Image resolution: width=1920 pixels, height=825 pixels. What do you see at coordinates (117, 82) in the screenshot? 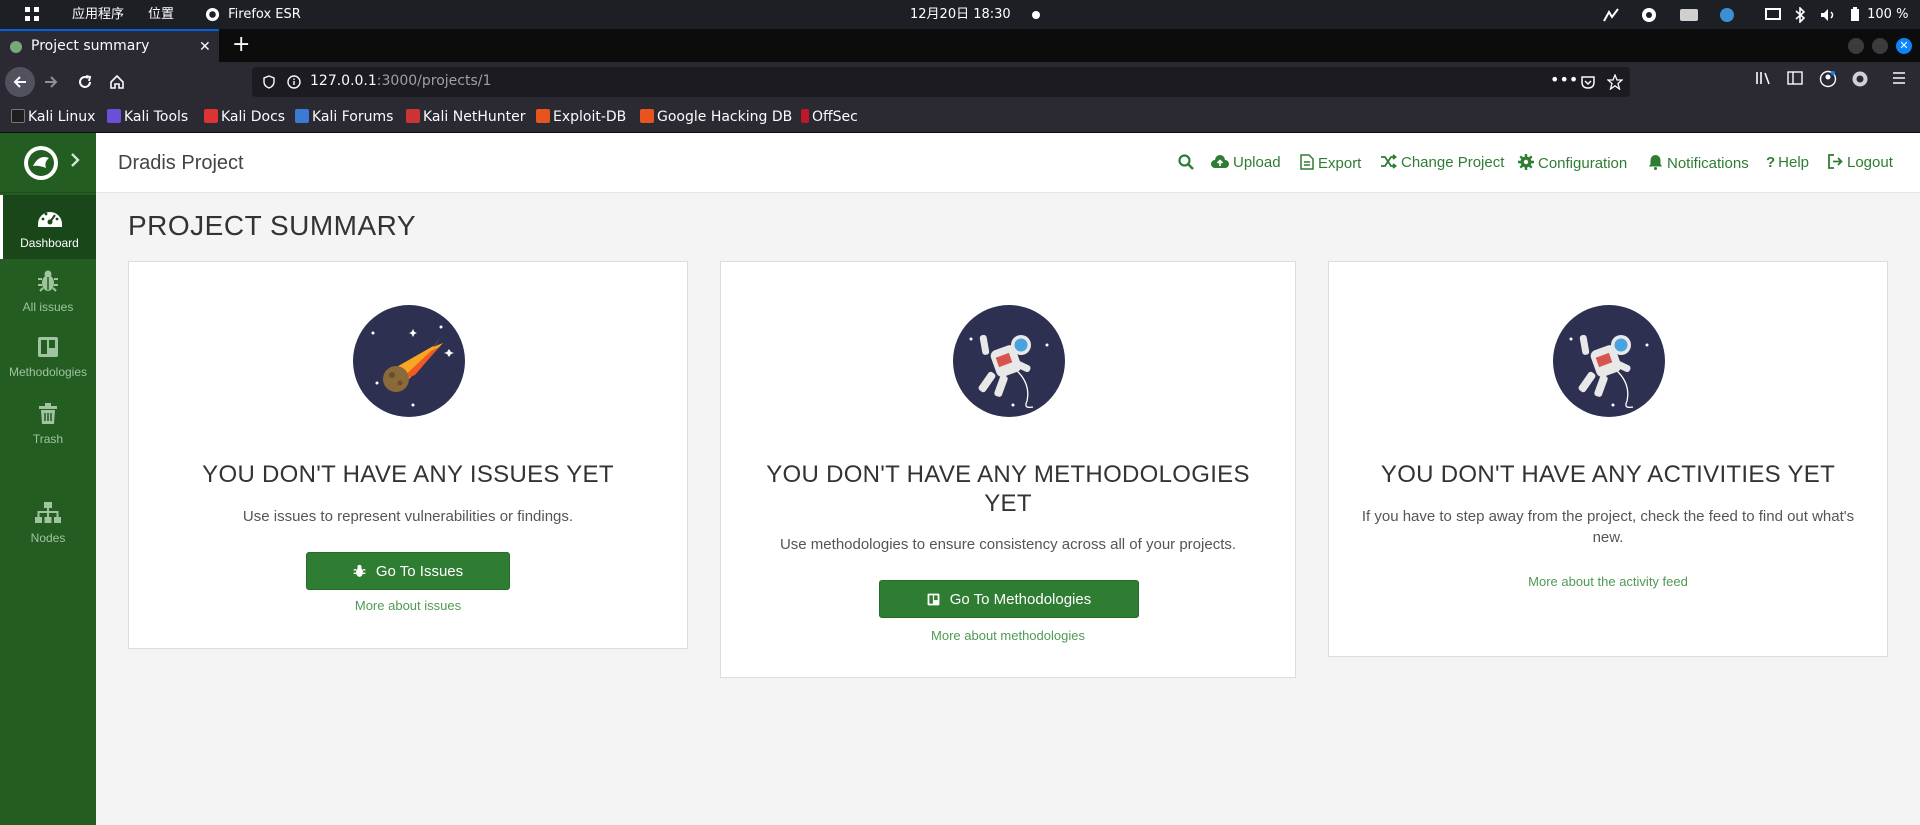
I see `home-button` at bounding box center [117, 82].